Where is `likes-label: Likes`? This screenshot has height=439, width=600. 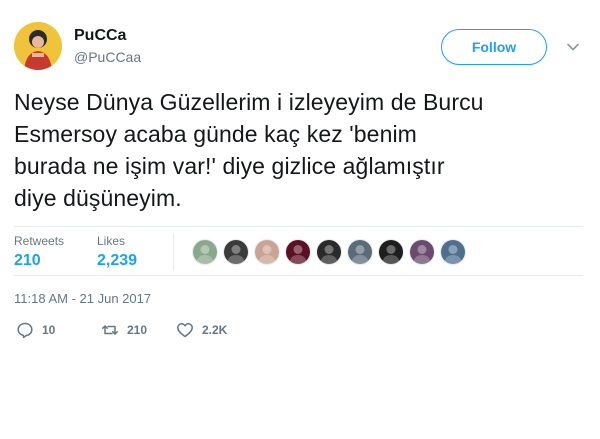 likes-label: Likes is located at coordinates (111, 241).